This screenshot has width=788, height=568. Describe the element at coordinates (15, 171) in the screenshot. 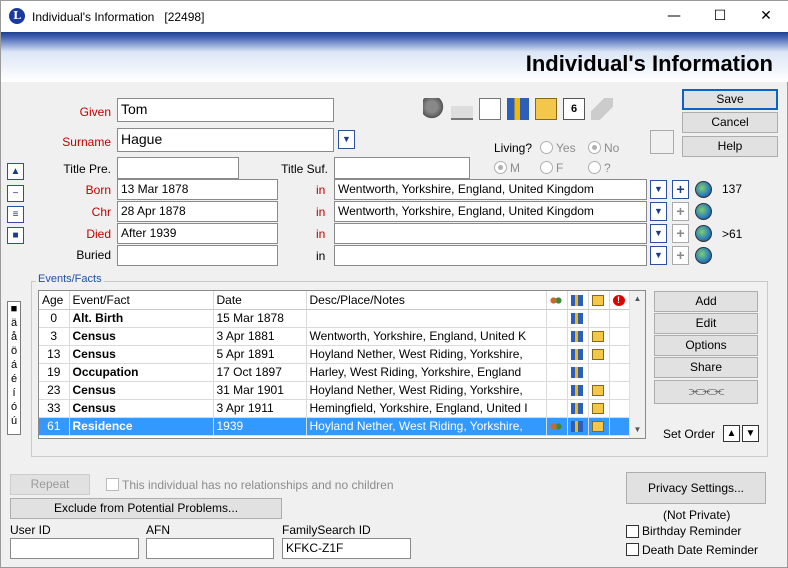

I see `move-up-button: ▲` at that location.